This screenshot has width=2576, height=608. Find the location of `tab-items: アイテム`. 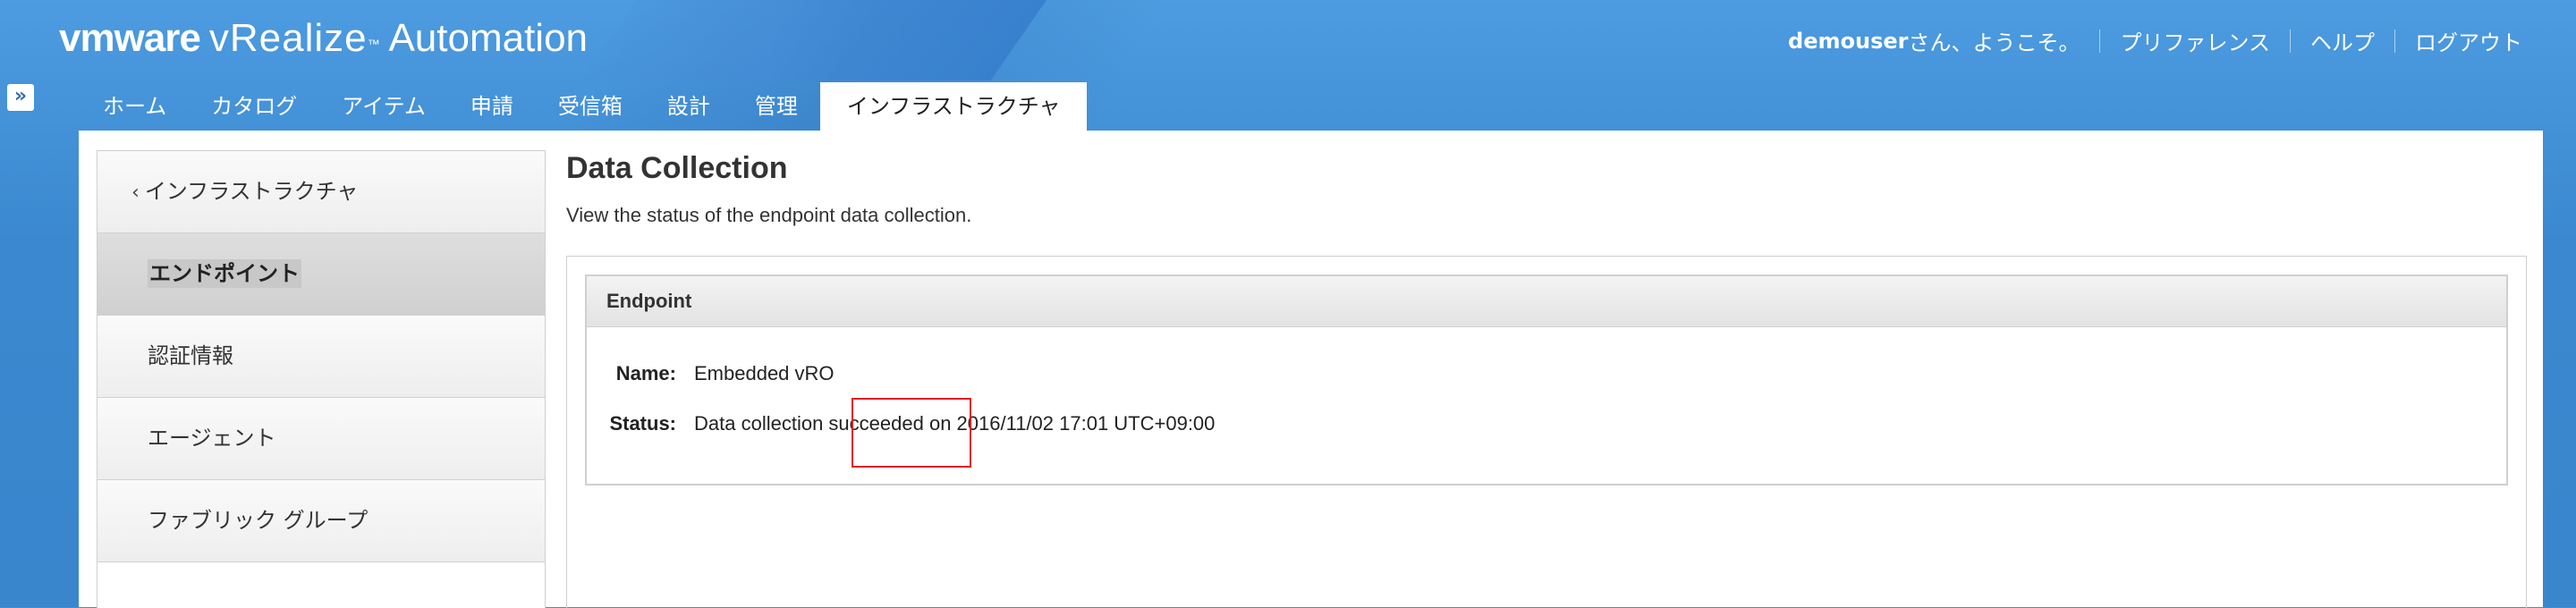

tab-items: アイテム is located at coordinates (383, 107).